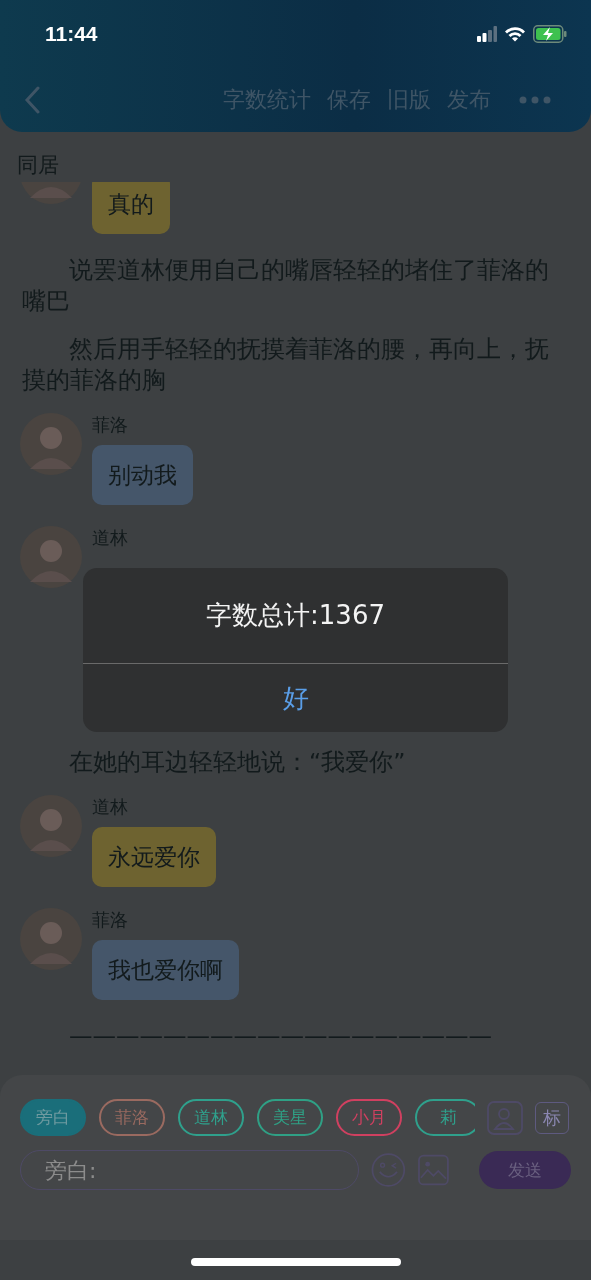 Image resolution: width=591 pixels, height=1280 pixels. What do you see at coordinates (369, 1117) in the screenshot?
I see `role-chip: 小月` at bounding box center [369, 1117].